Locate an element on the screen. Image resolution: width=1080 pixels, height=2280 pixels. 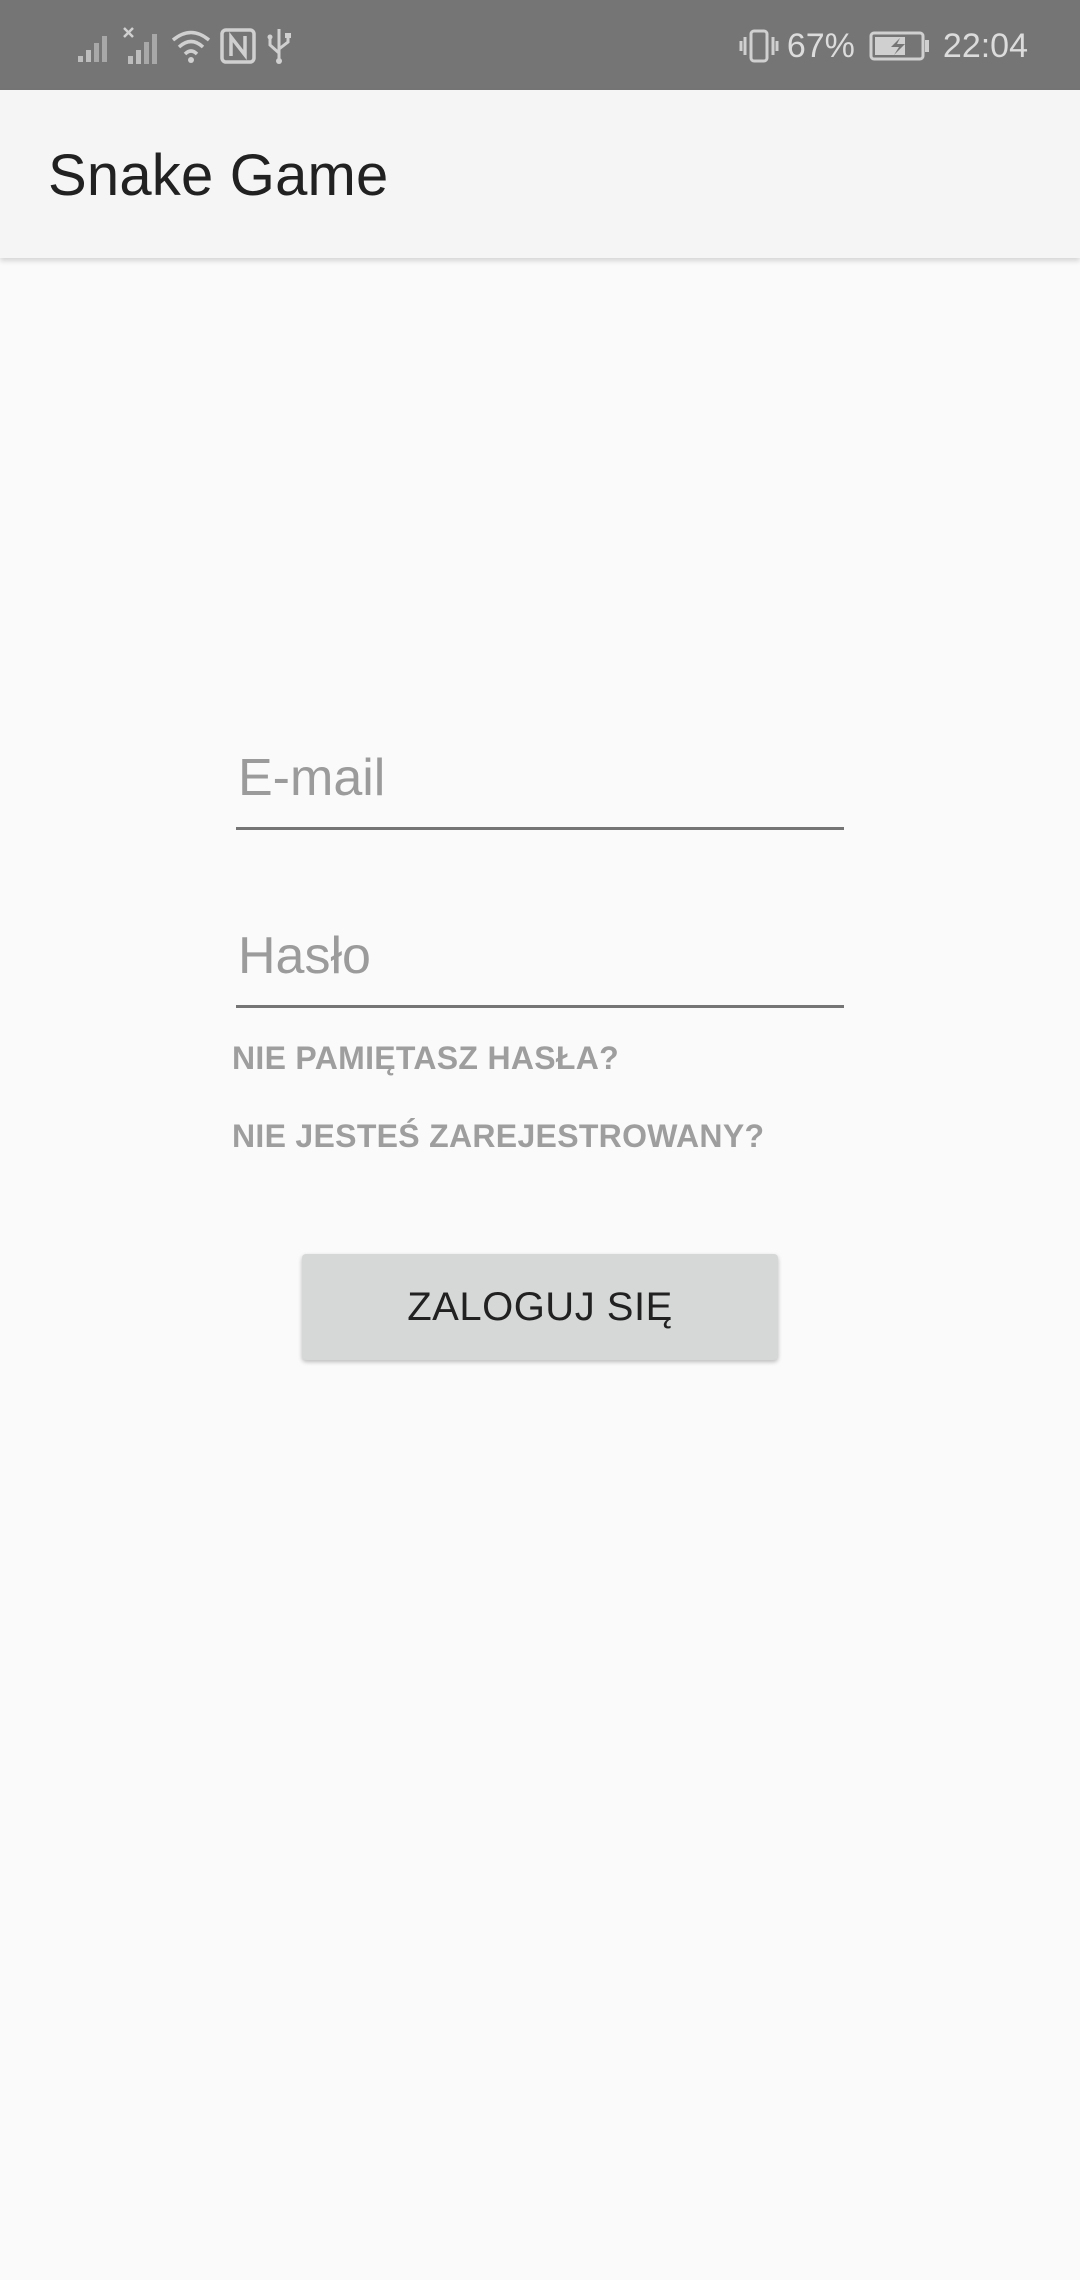
app-bar: Snake Game is located at coordinates (540, 174).